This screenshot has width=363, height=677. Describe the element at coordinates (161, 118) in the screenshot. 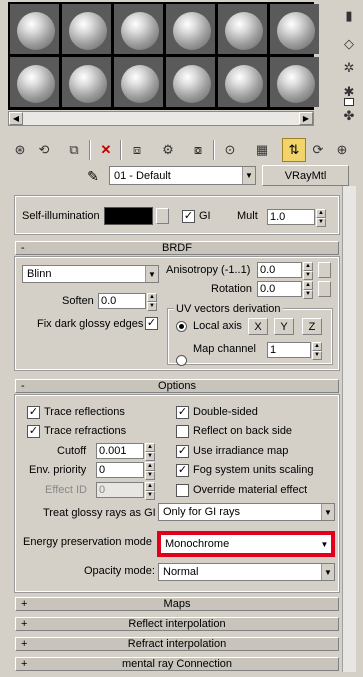

I see `slots-scrollbar: ◀ ▶` at that location.